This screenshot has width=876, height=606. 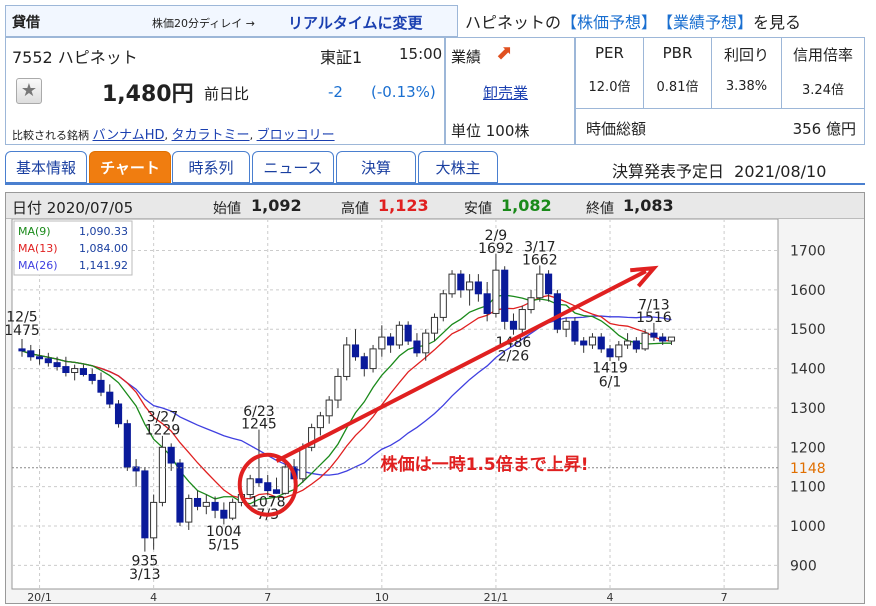 I want to click on business-info: 業績 ⬈ 卸売業 単位 100株, so click(x=510, y=91).